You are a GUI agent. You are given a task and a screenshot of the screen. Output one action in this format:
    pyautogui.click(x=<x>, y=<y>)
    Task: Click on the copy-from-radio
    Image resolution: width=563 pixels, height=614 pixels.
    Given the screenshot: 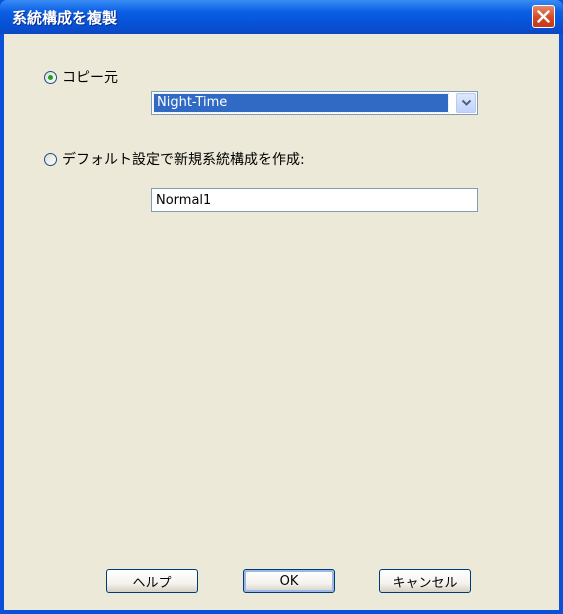 What is the action you would take?
    pyautogui.click(x=50, y=77)
    